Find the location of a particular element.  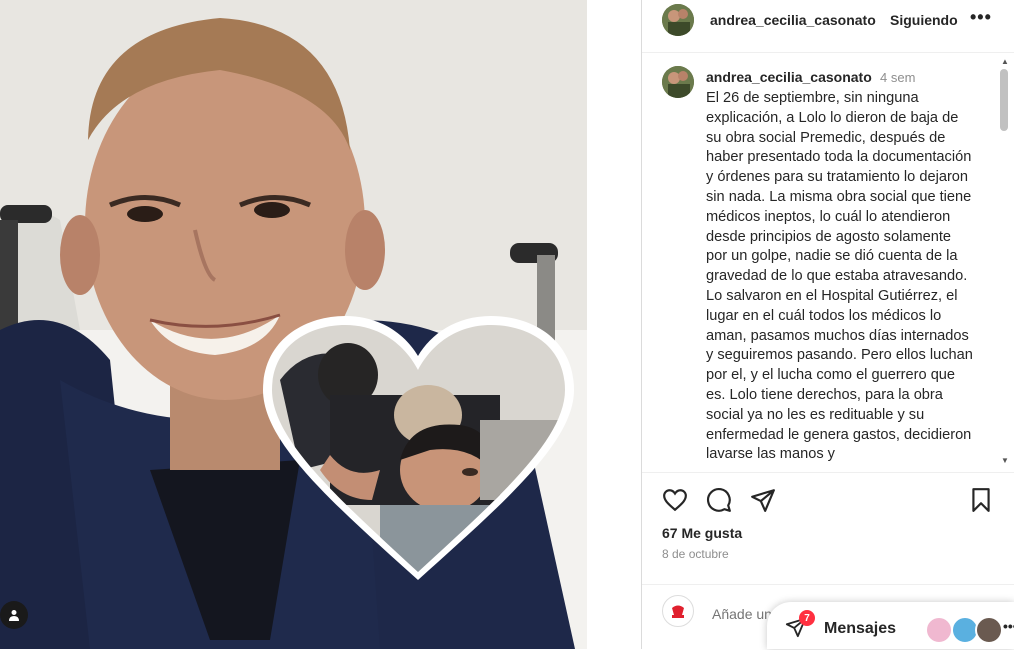

author-avatar is located at coordinates (678, 20).